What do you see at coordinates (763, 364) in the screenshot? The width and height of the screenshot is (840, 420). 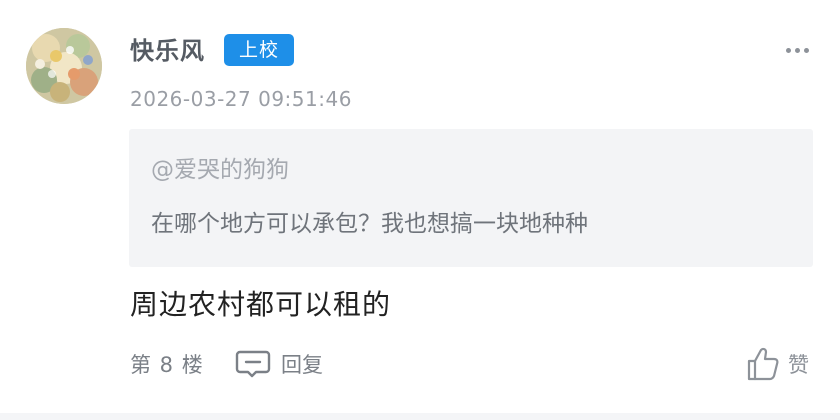 I see `thumbs-up-icon` at bounding box center [763, 364].